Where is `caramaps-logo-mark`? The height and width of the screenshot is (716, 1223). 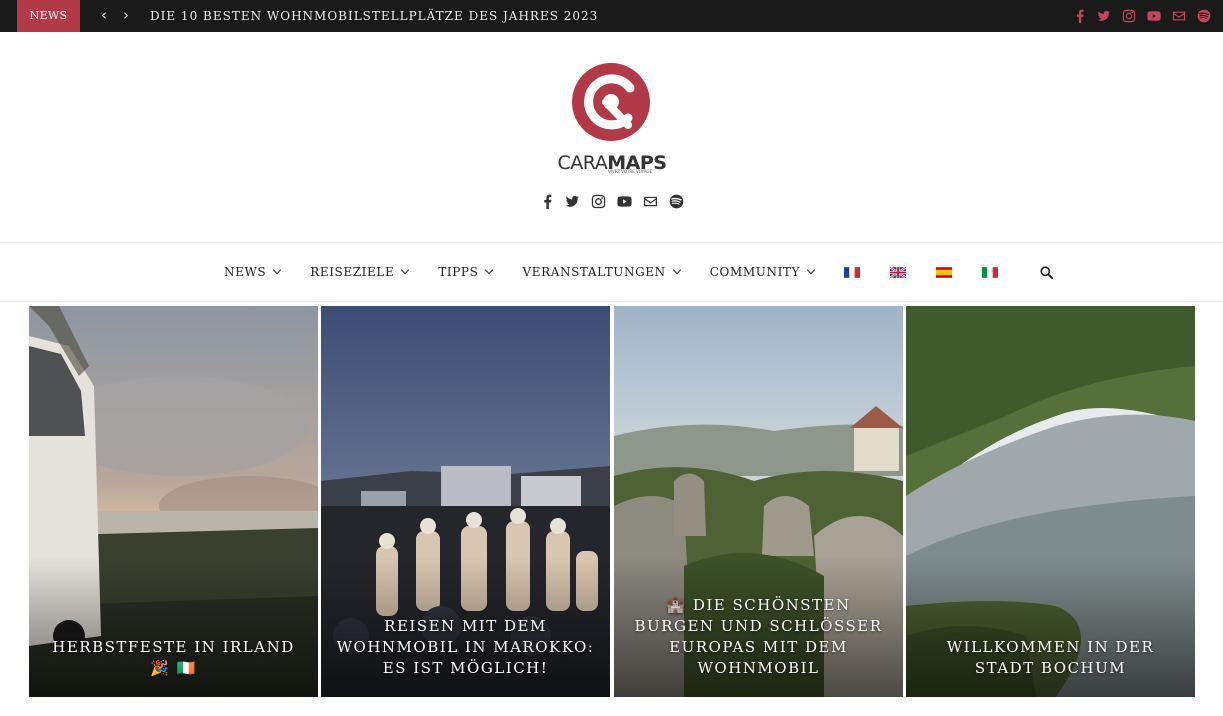 caramaps-logo-mark is located at coordinates (611, 102).